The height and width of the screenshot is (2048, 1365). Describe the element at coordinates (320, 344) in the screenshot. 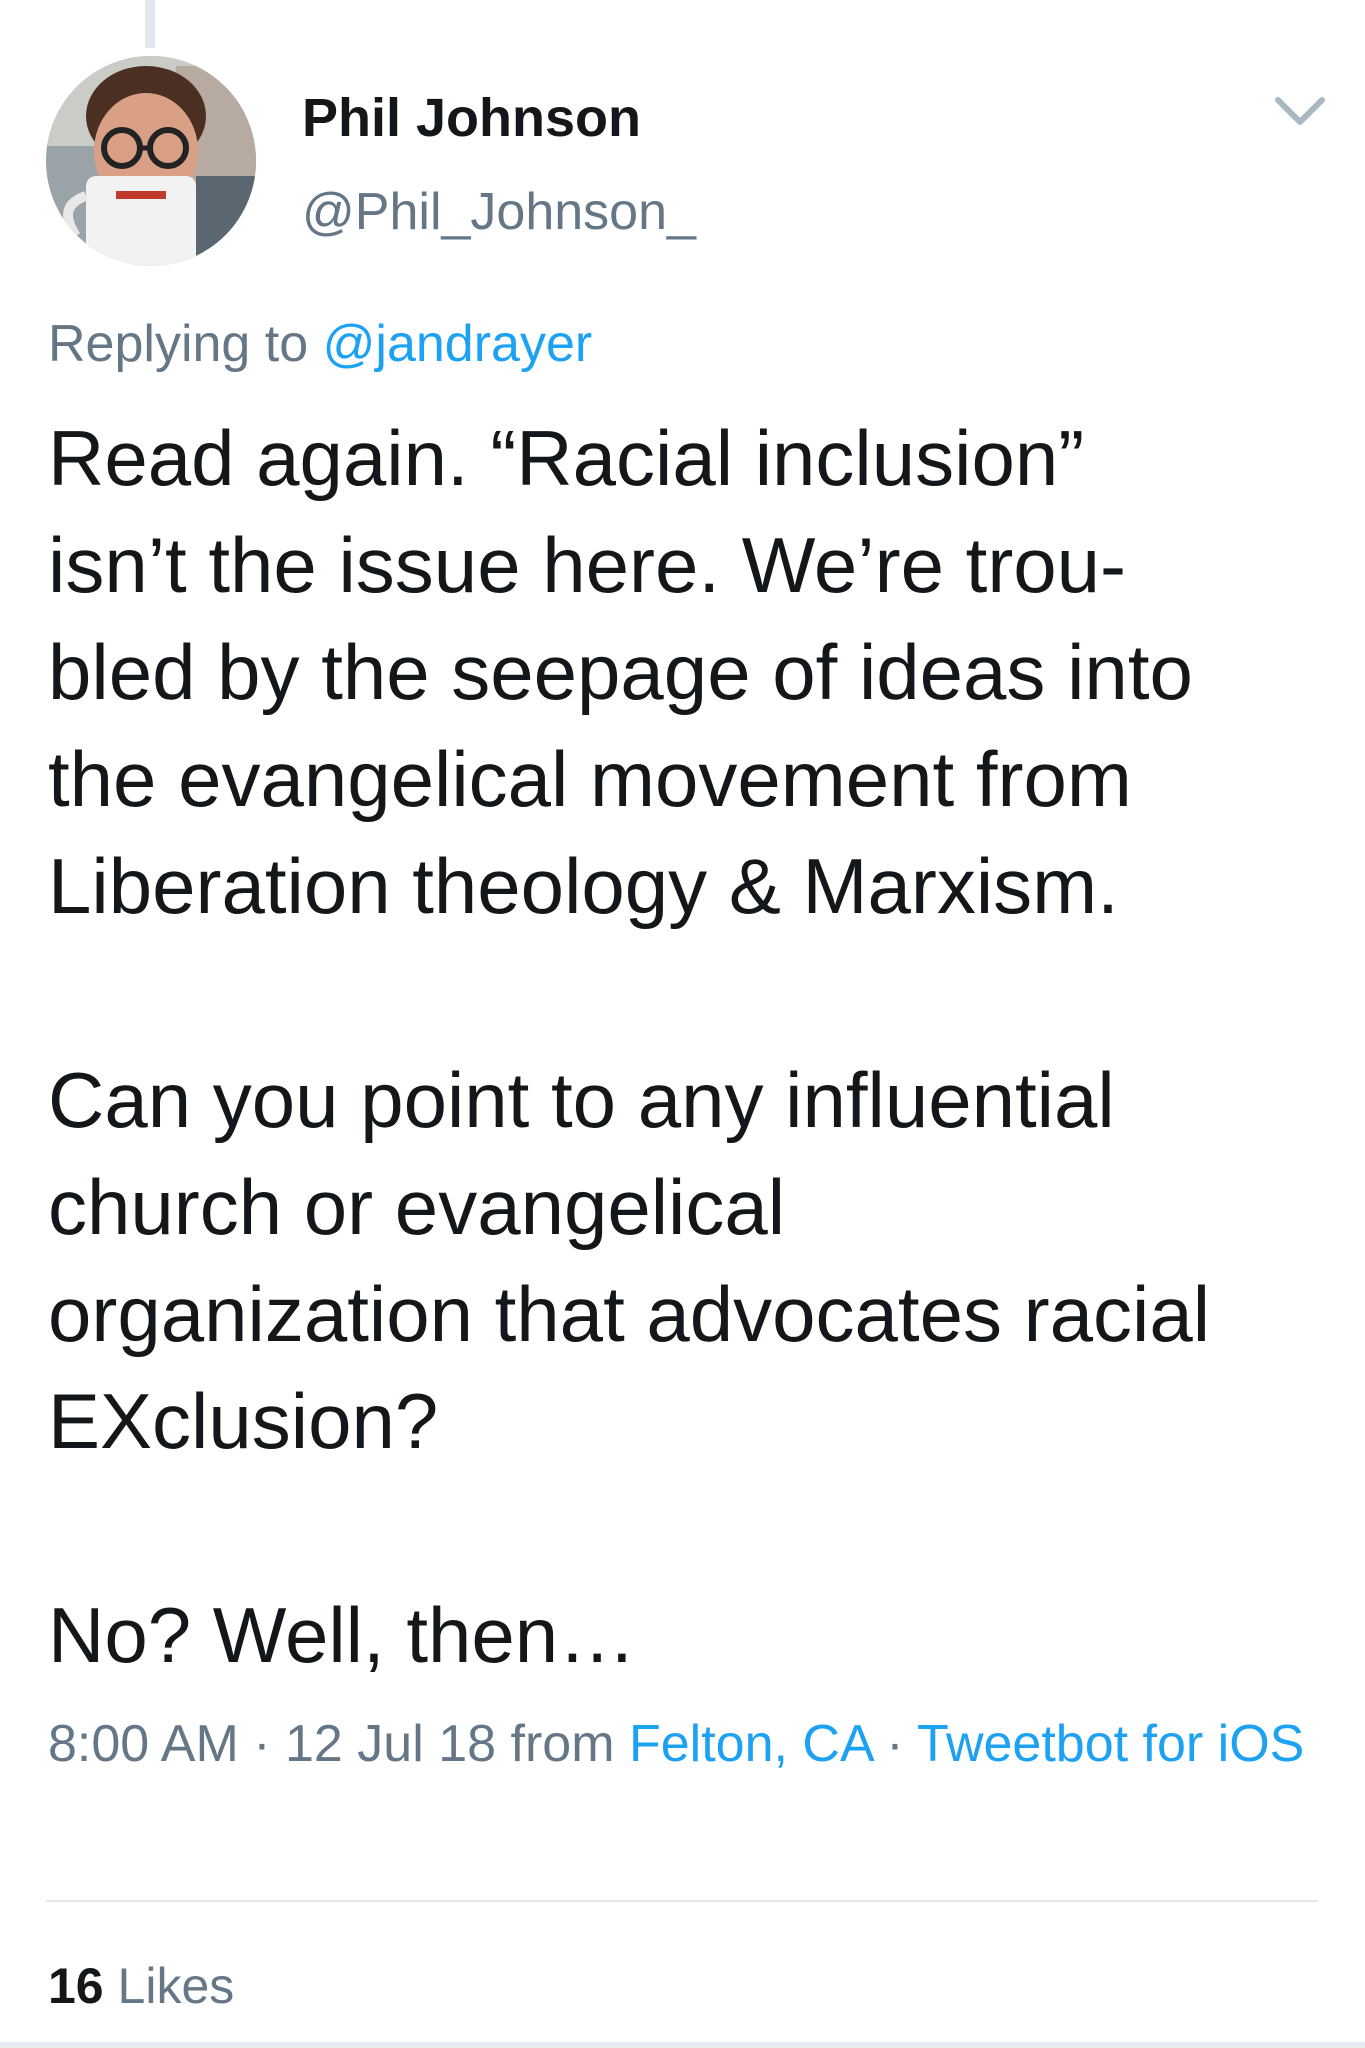

I see `reply-context: Replying to @jandrayer` at that location.